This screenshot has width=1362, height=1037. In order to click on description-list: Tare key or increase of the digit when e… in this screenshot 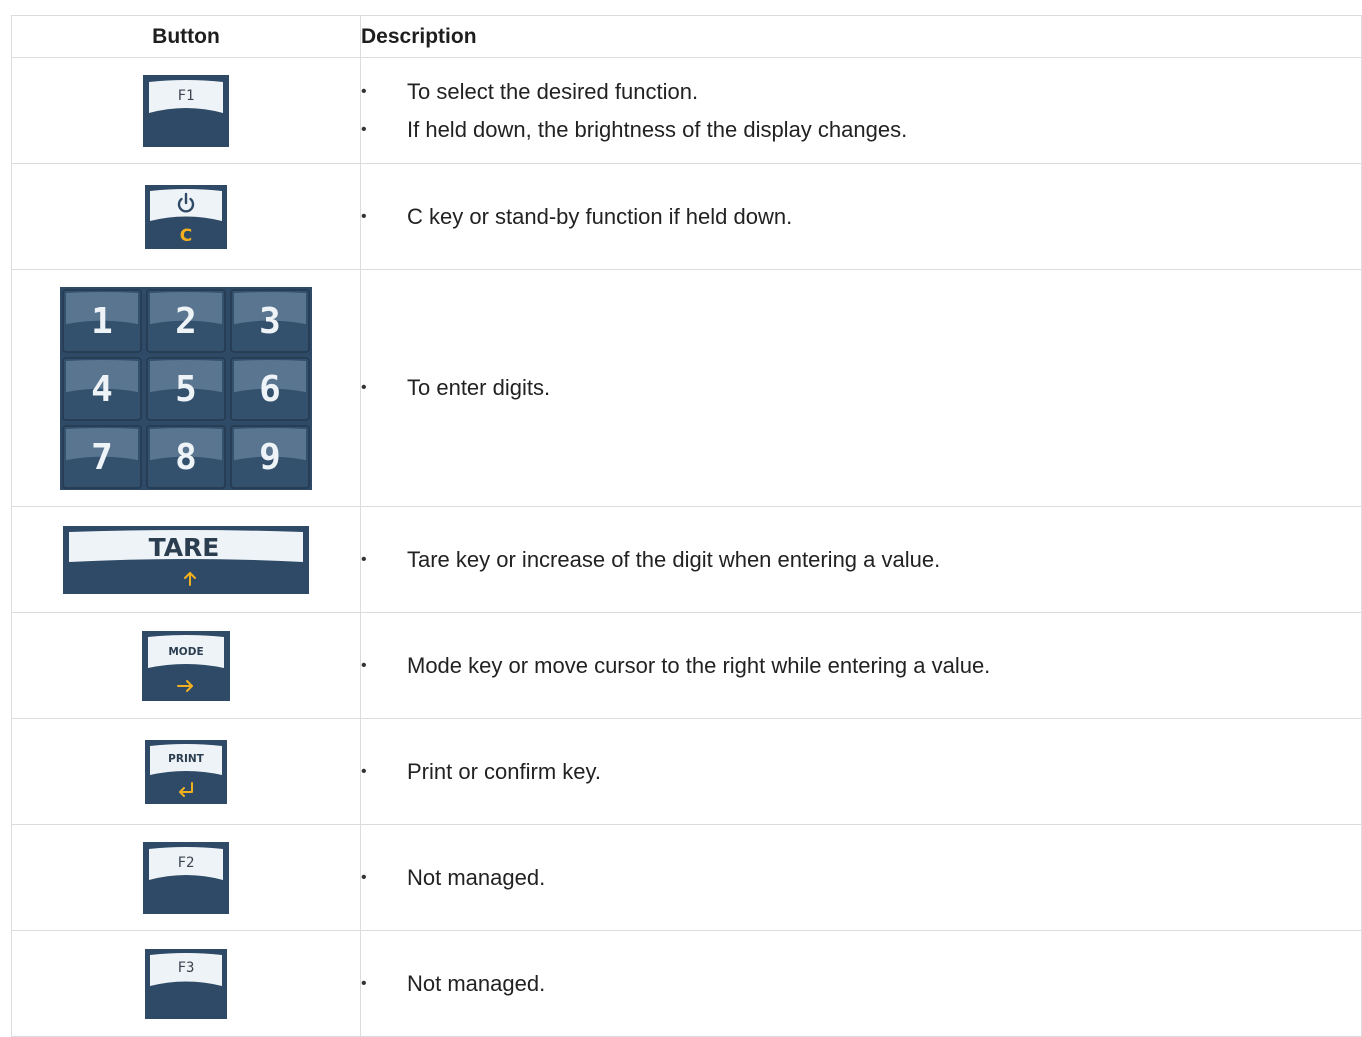, I will do `click(861, 560)`.